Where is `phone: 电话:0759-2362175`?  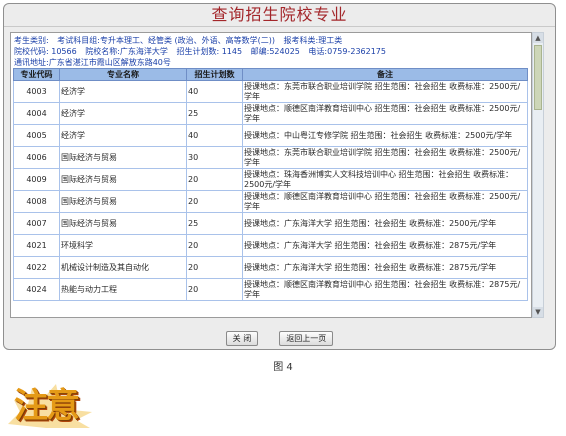
phone: 电话:0759-2362175 is located at coordinates (347, 51).